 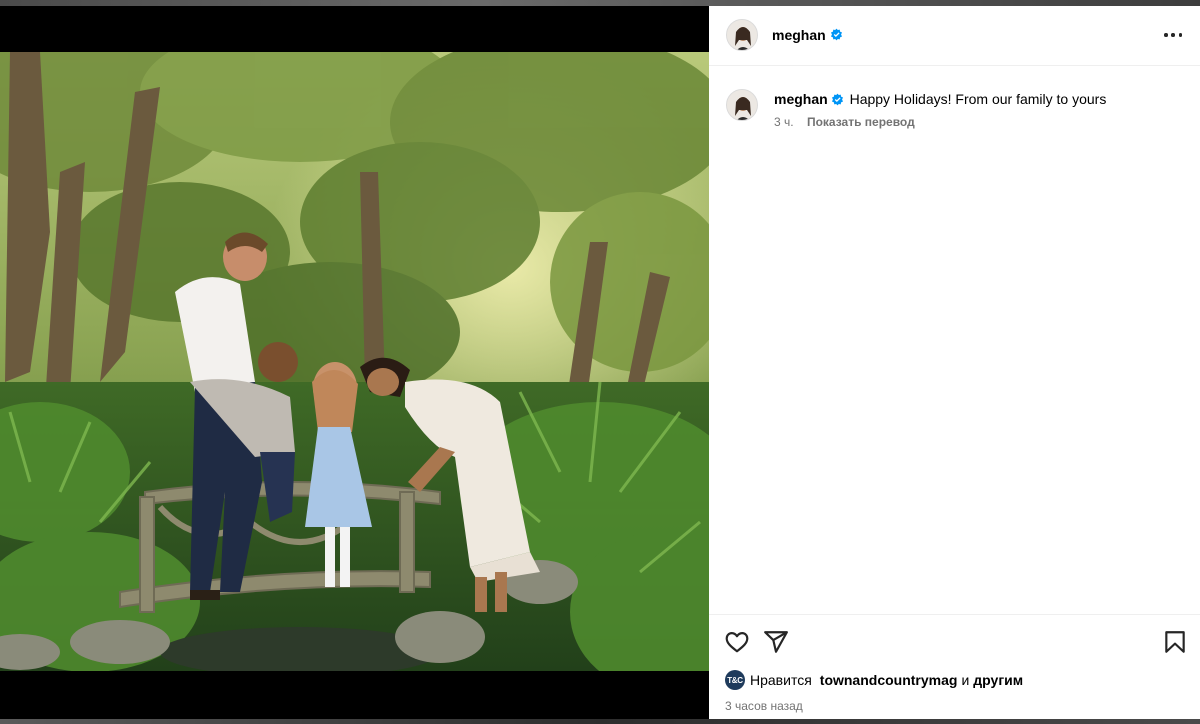 I want to click on caption-text: Happy Holidays! From our family to yours, so click(x=978, y=99).